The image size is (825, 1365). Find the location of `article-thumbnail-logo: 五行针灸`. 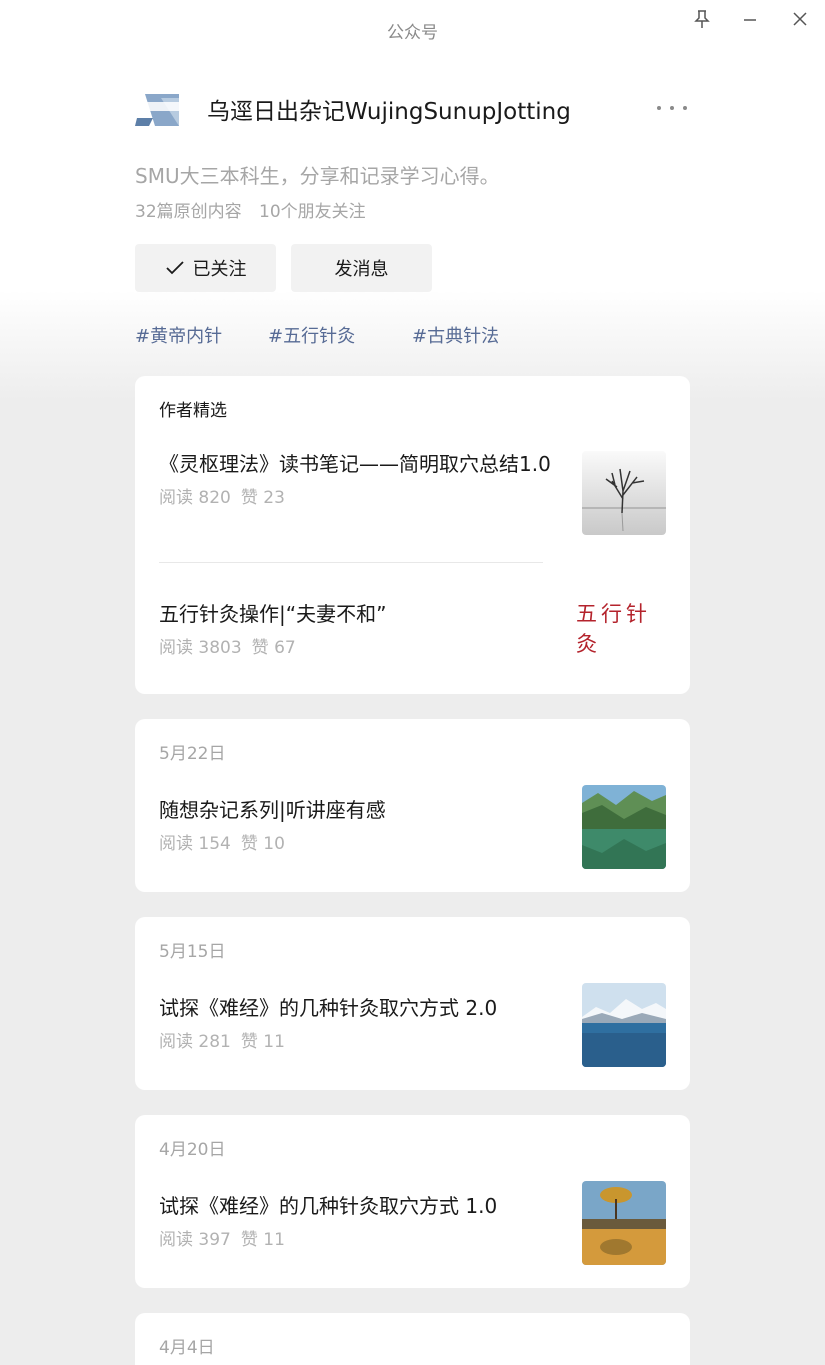

article-thumbnail-logo: 五行针灸 is located at coordinates (613, 629).